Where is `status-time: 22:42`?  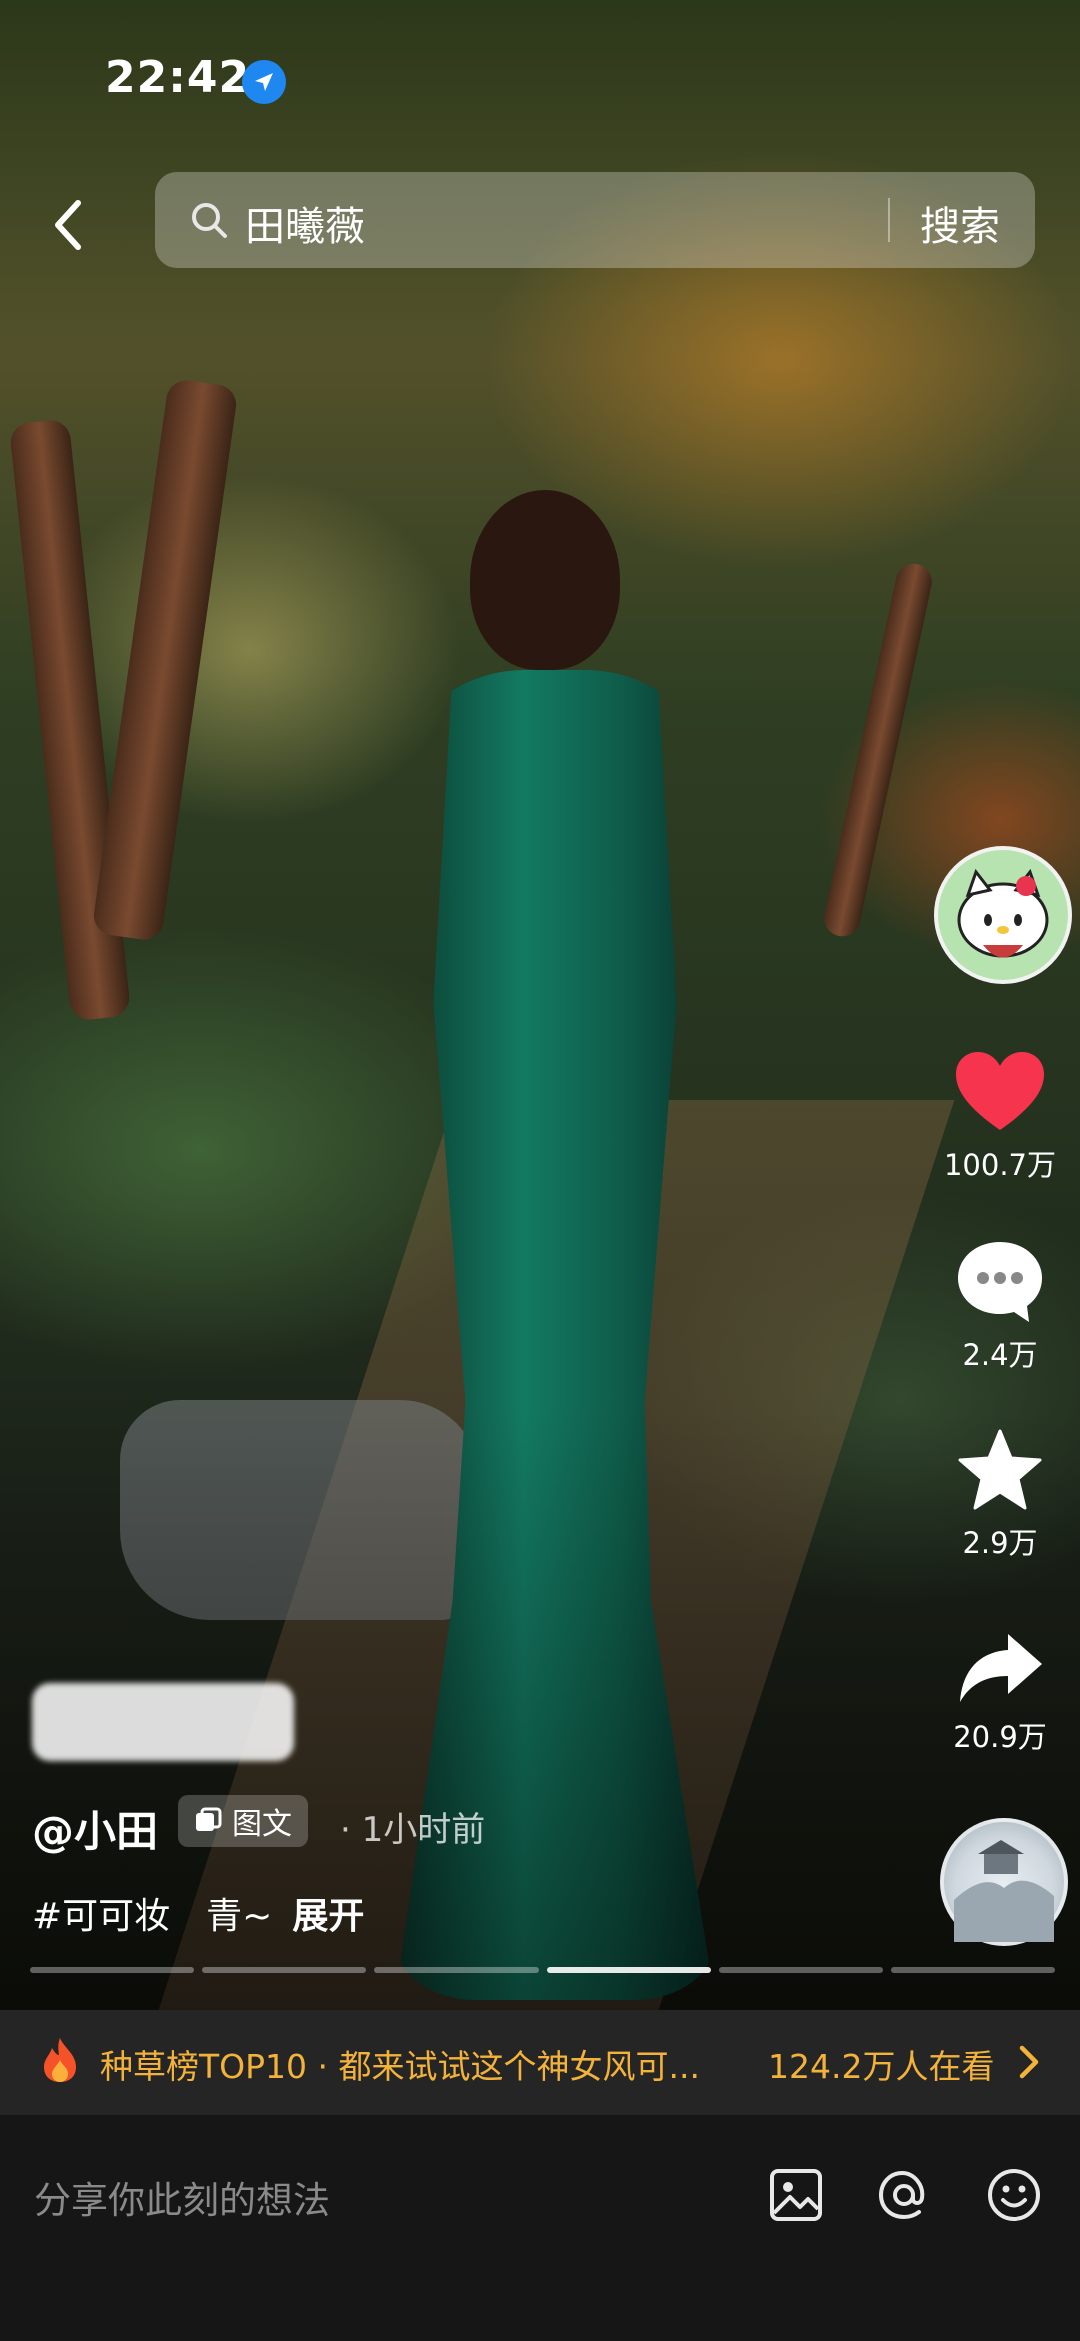 status-time: 22:42 is located at coordinates (178, 77).